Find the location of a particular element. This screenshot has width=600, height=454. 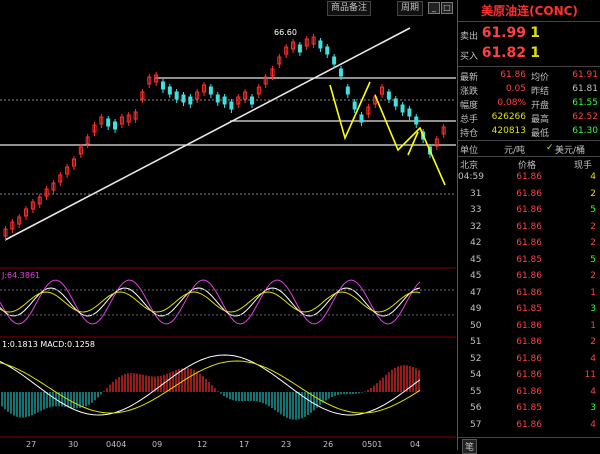

tick-row: 45 61.85 5 is located at coordinates (529, 262).